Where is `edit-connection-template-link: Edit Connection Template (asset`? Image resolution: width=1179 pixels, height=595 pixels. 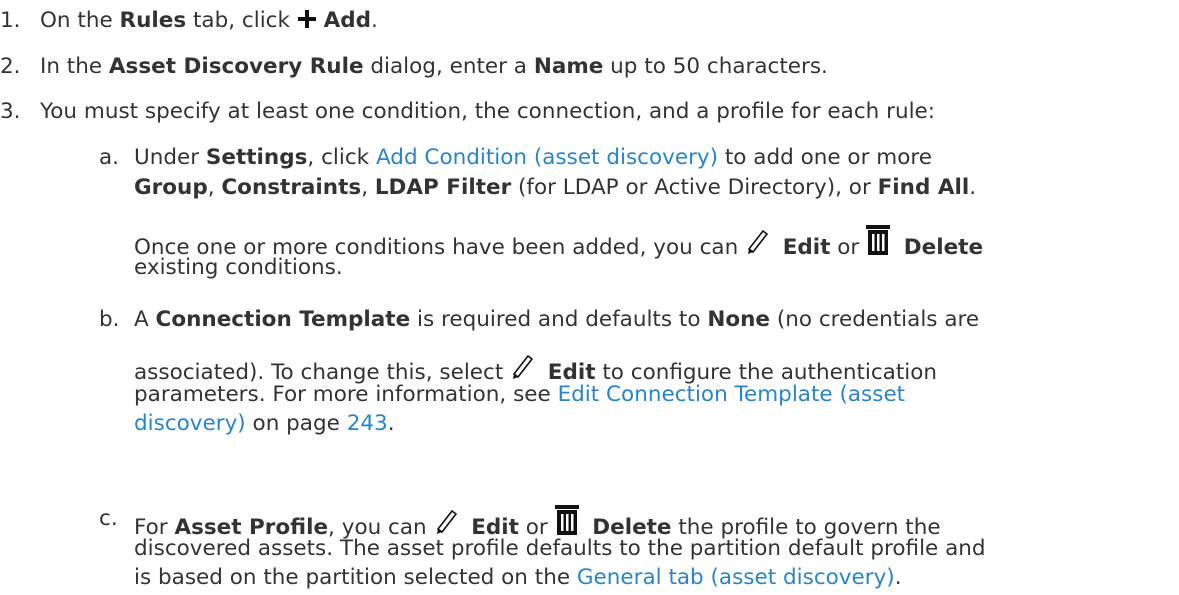 edit-connection-template-link: Edit Connection Template (asset is located at coordinates (732, 394).